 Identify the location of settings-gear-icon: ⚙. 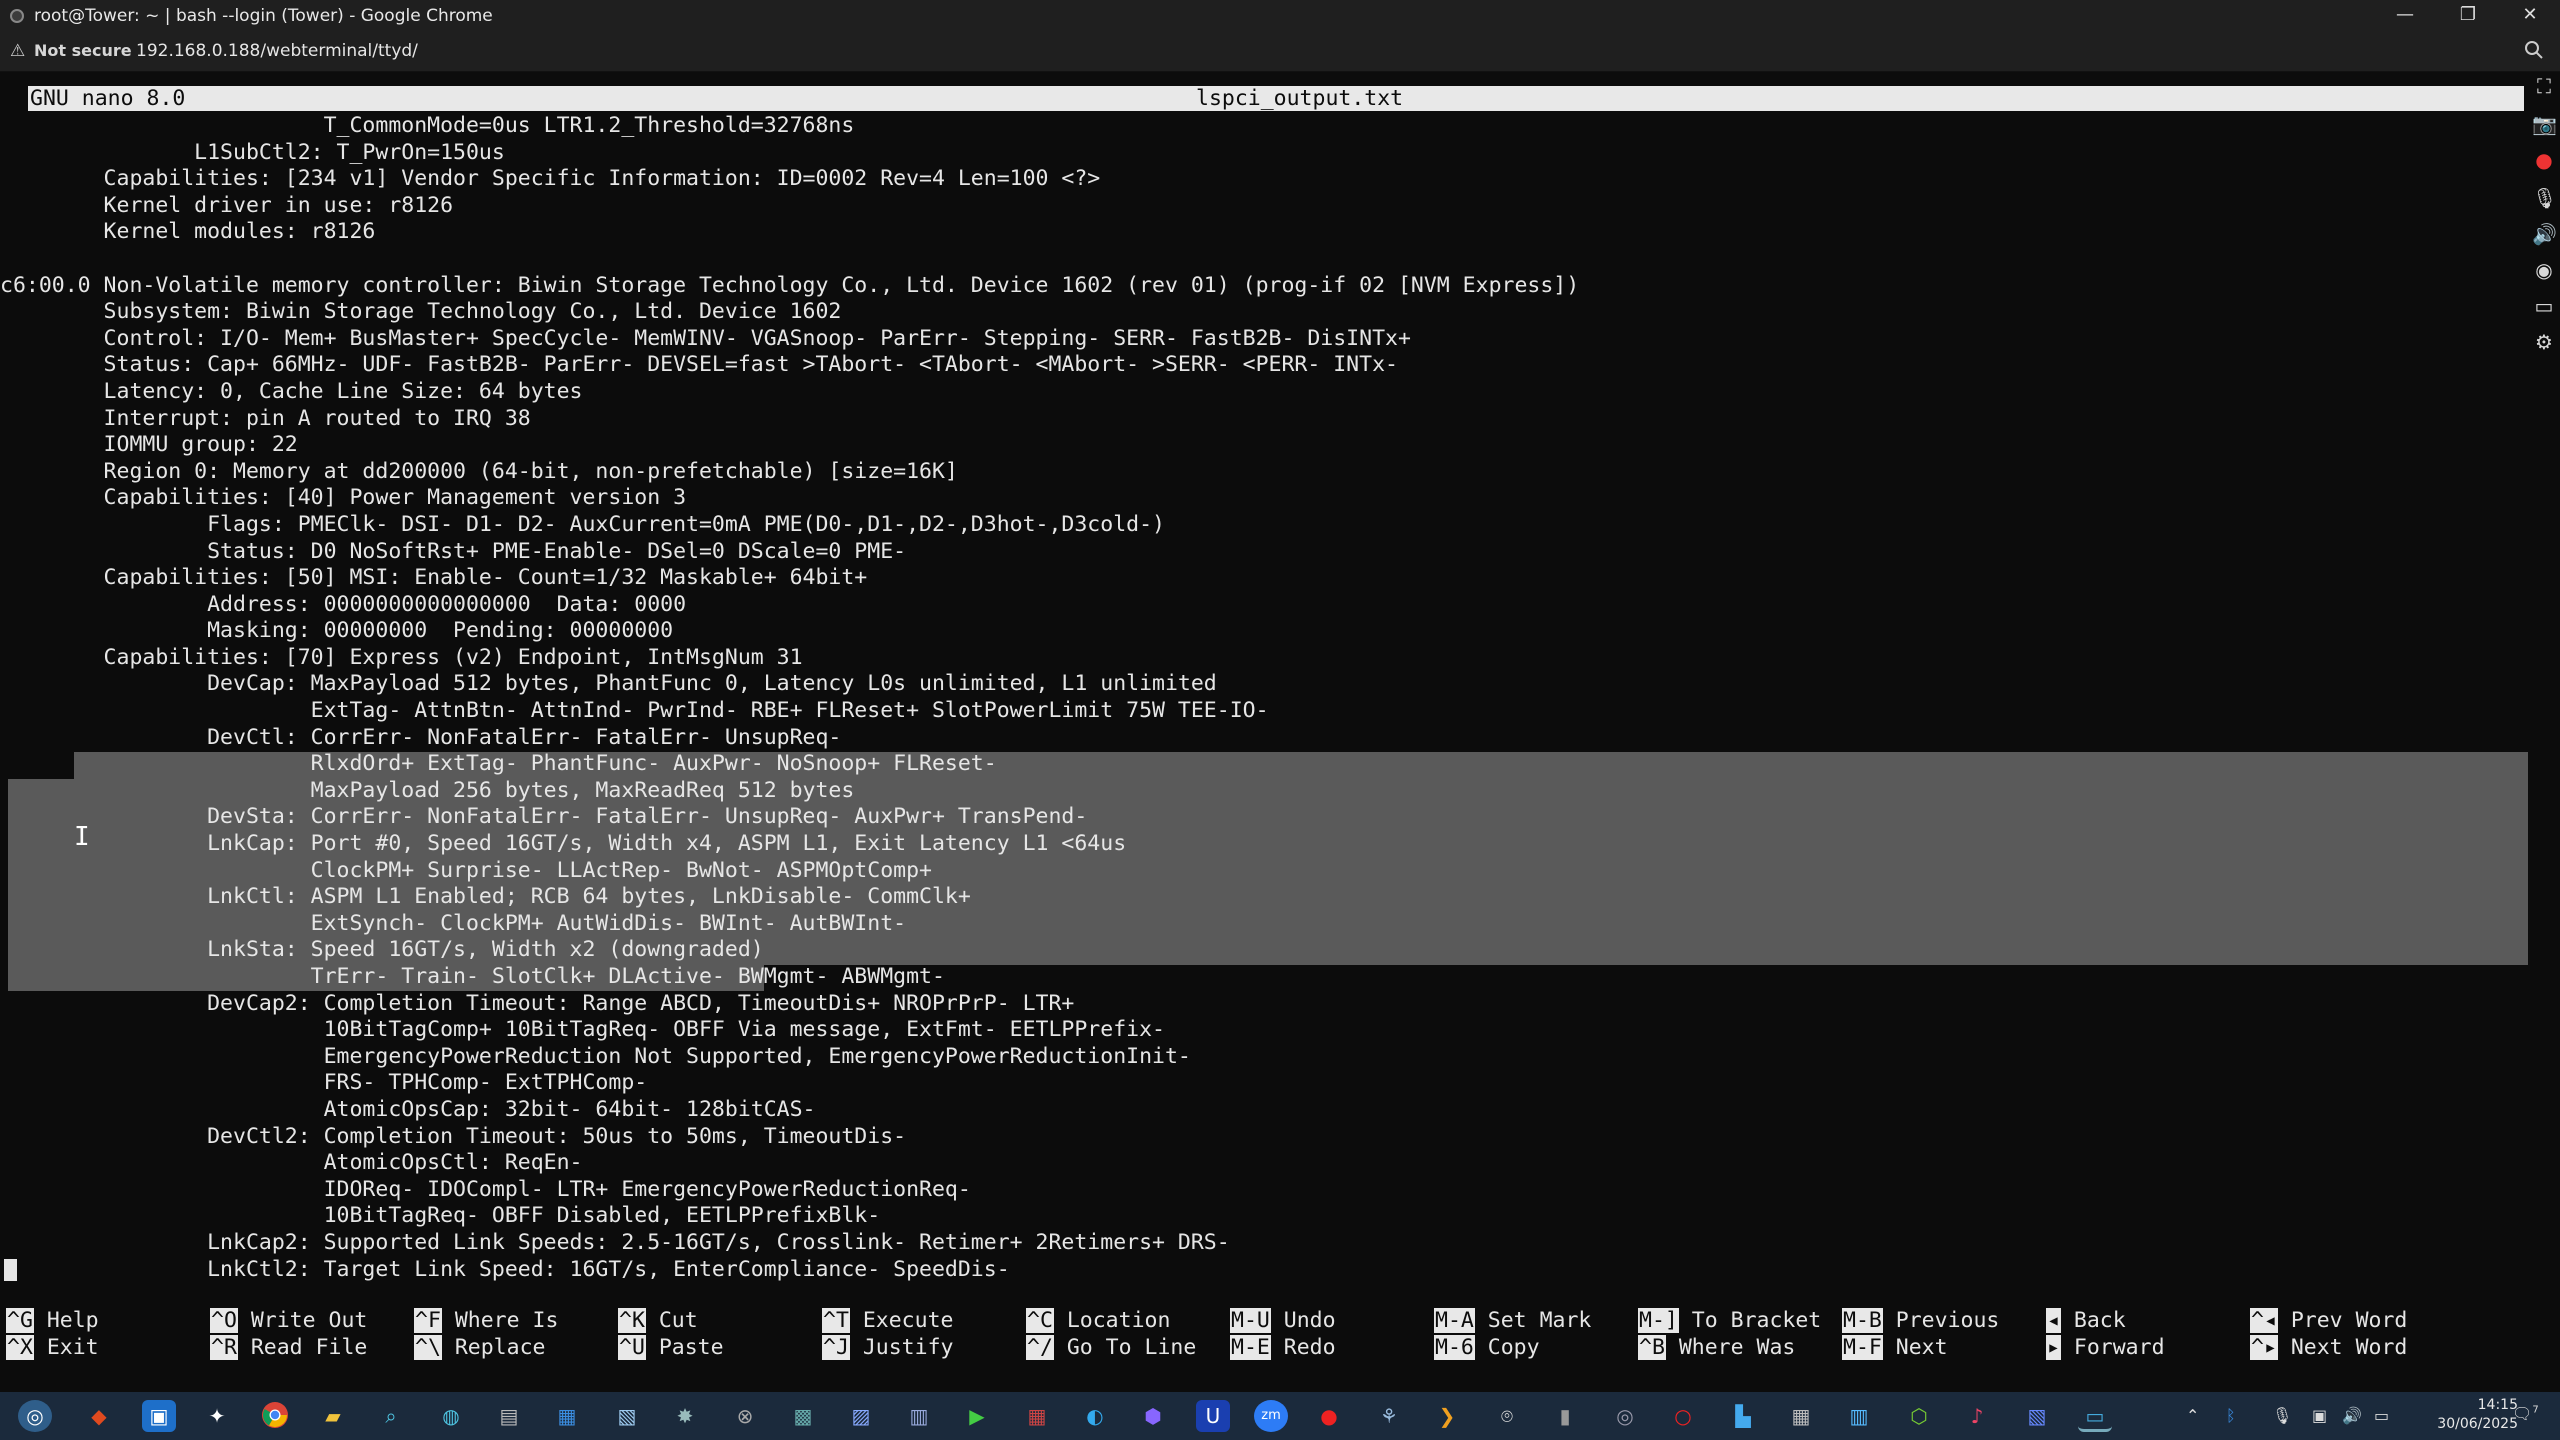
(2544, 342).